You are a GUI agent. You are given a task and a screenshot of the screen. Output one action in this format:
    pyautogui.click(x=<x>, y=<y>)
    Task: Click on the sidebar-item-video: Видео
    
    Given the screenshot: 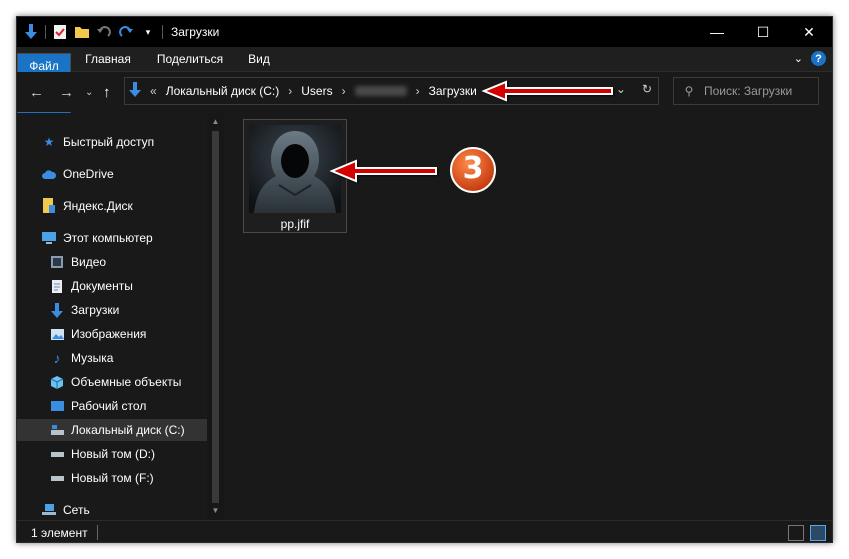 What is the action you would take?
    pyautogui.click(x=128, y=262)
    